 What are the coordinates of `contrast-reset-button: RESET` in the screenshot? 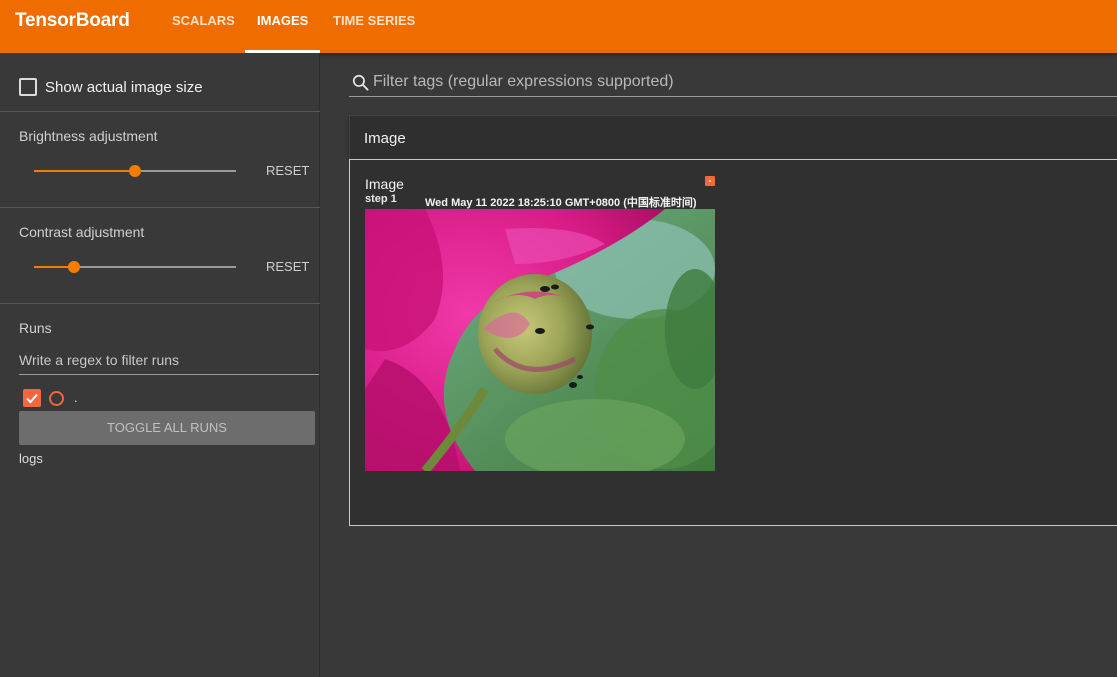 It's located at (287, 266).